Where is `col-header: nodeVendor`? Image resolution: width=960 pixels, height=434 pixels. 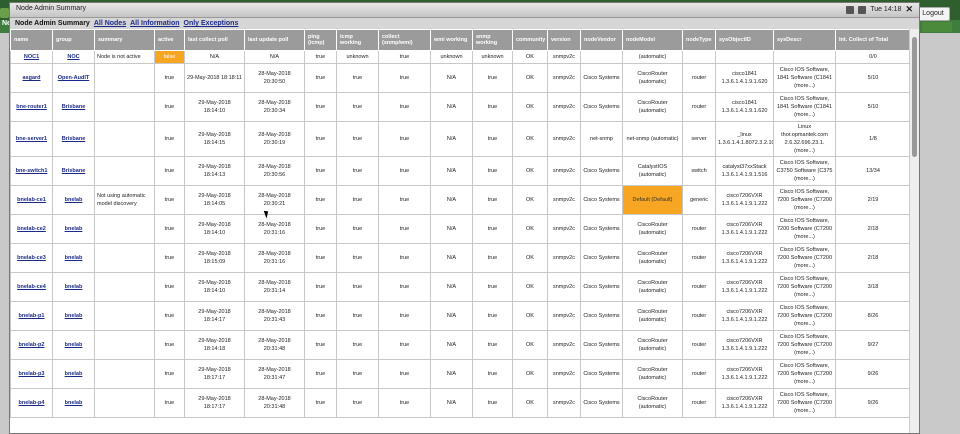
col-header: nodeVendor is located at coordinates (601, 40).